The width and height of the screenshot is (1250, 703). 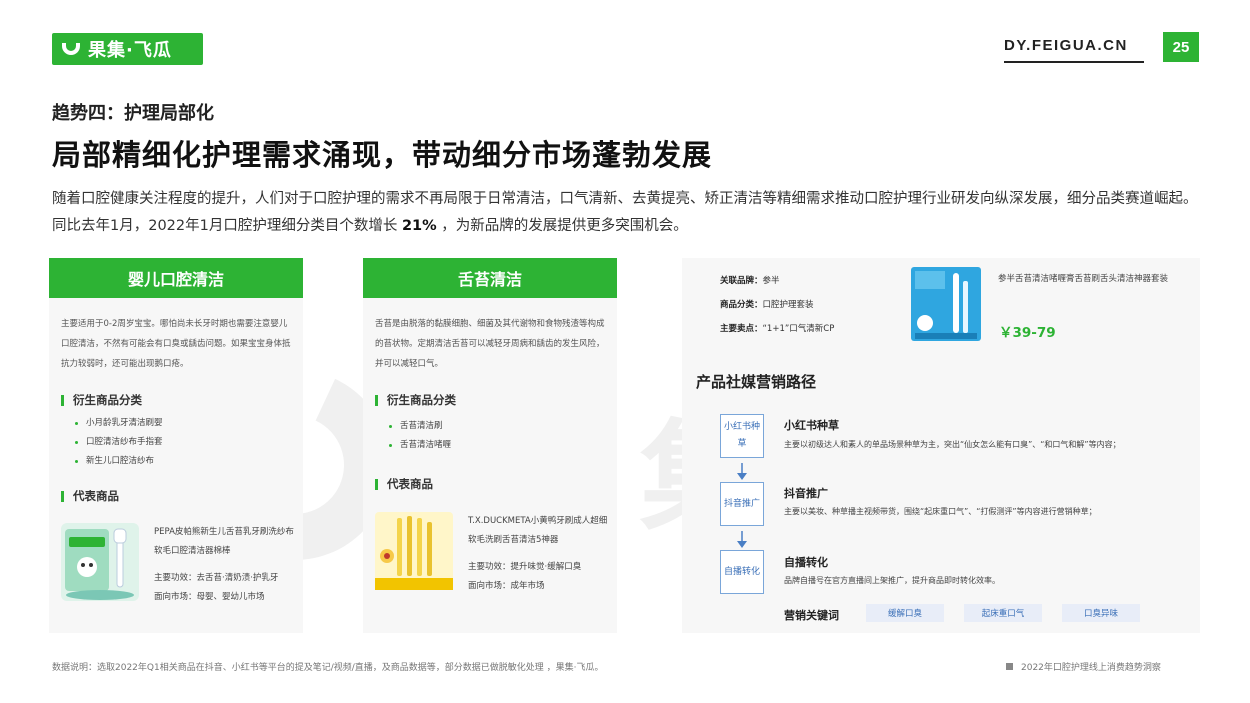 What do you see at coordinates (426, 445) in the screenshot?
I see `list-item-text: 舌苔清洁啫喱` at bounding box center [426, 445].